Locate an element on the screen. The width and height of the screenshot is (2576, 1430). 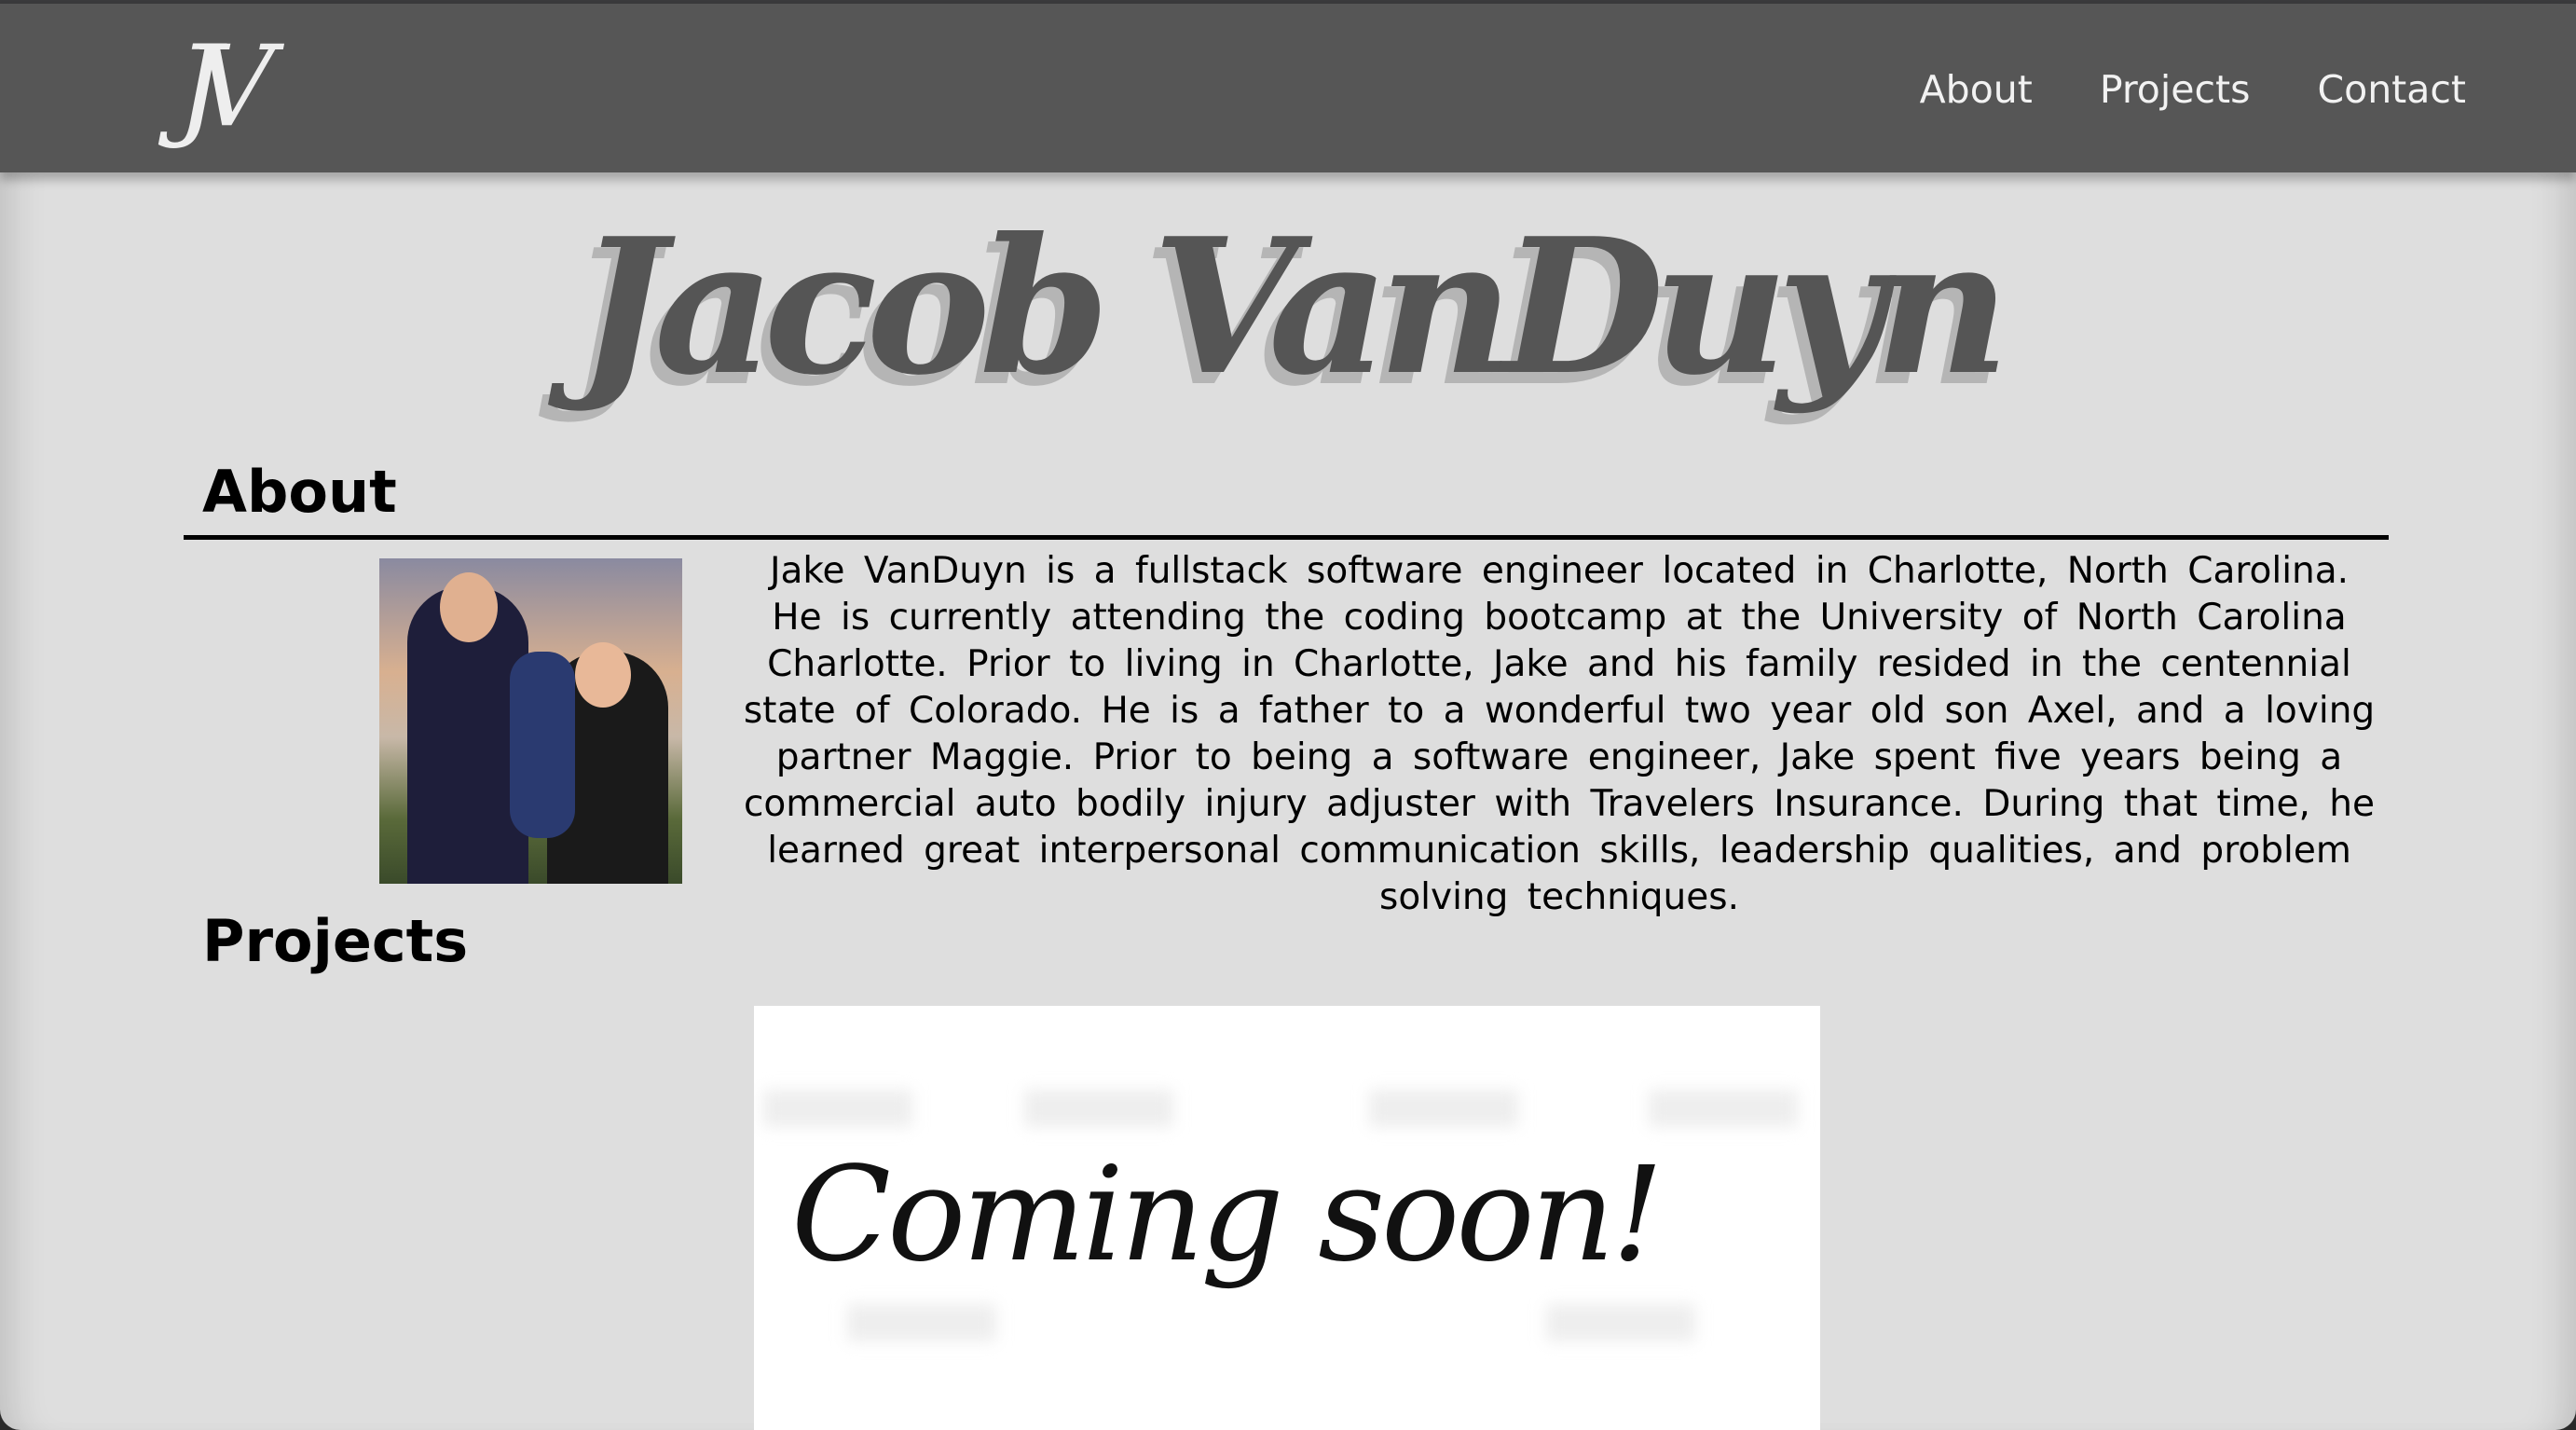
nav-contact: Contact is located at coordinates (2391, 89).